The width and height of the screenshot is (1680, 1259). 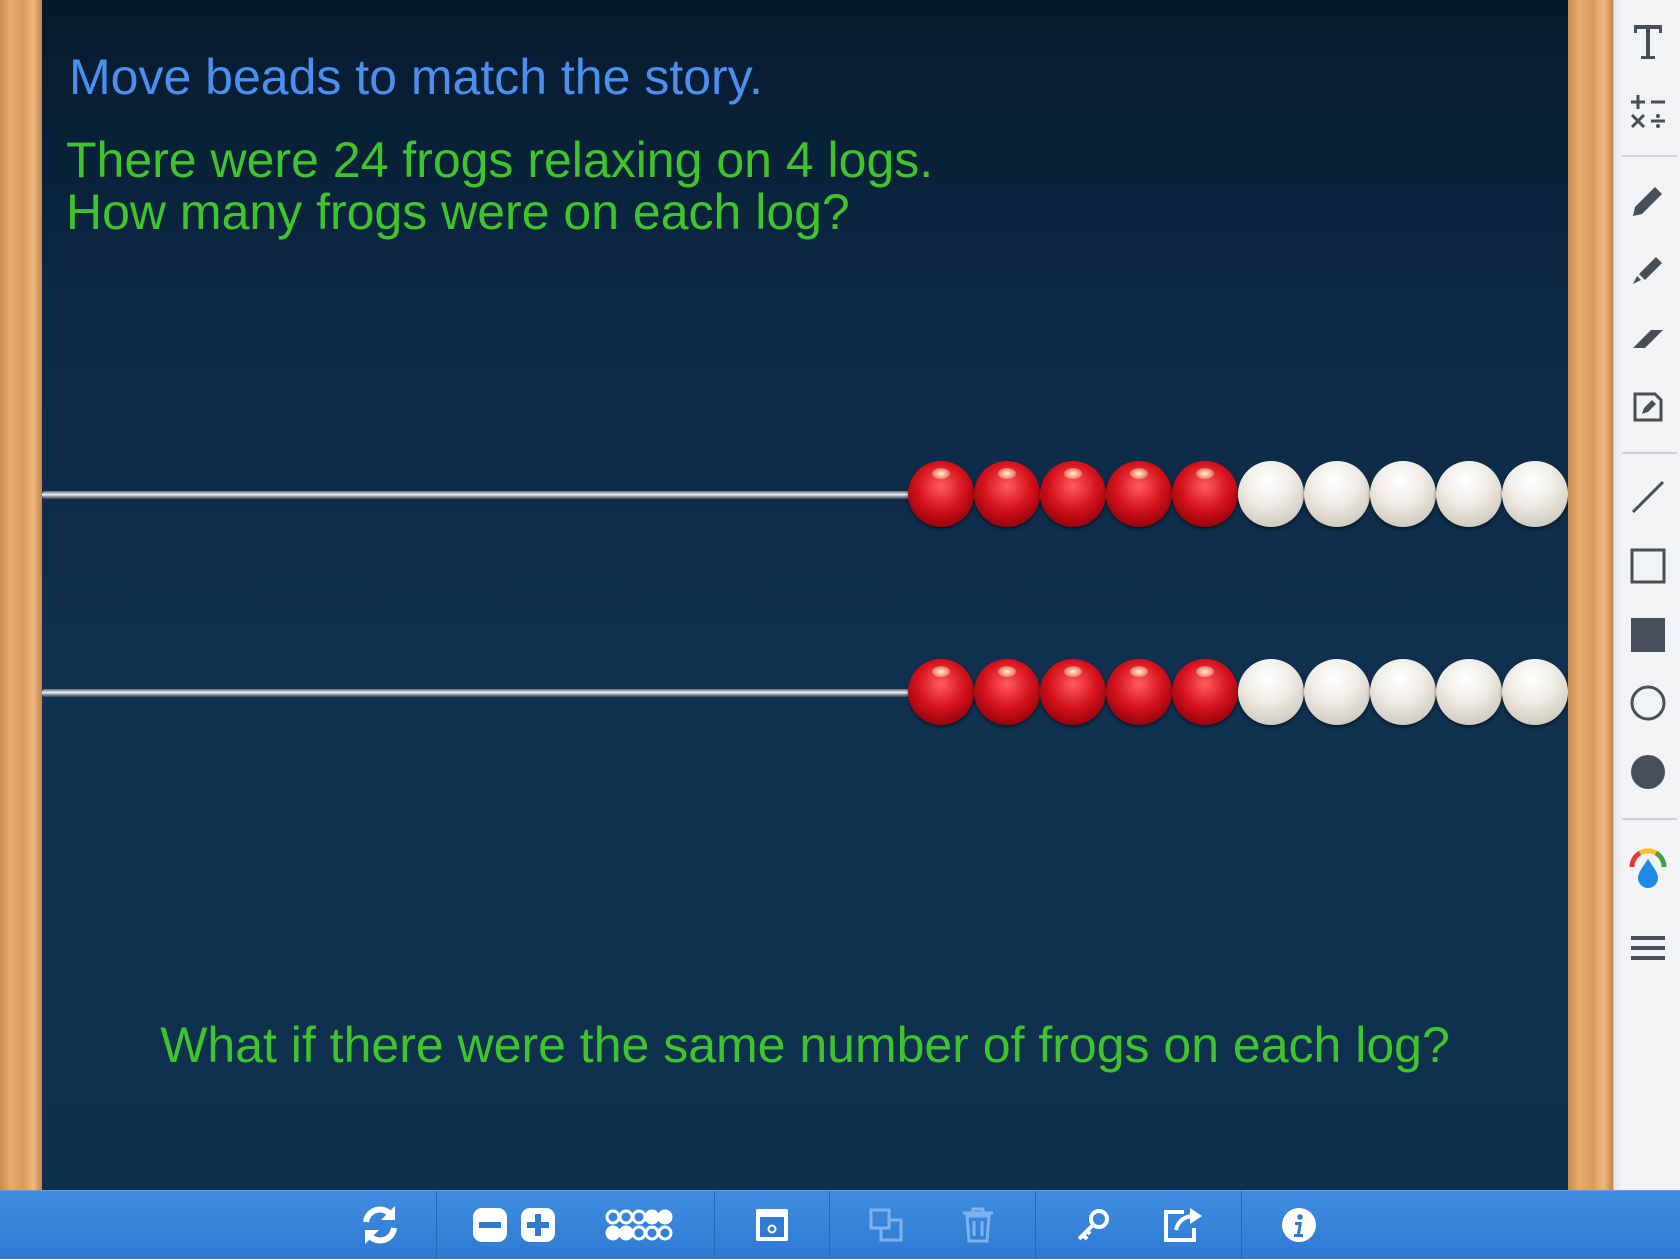 I want to click on note-tool-button, so click(x=1647, y=407).